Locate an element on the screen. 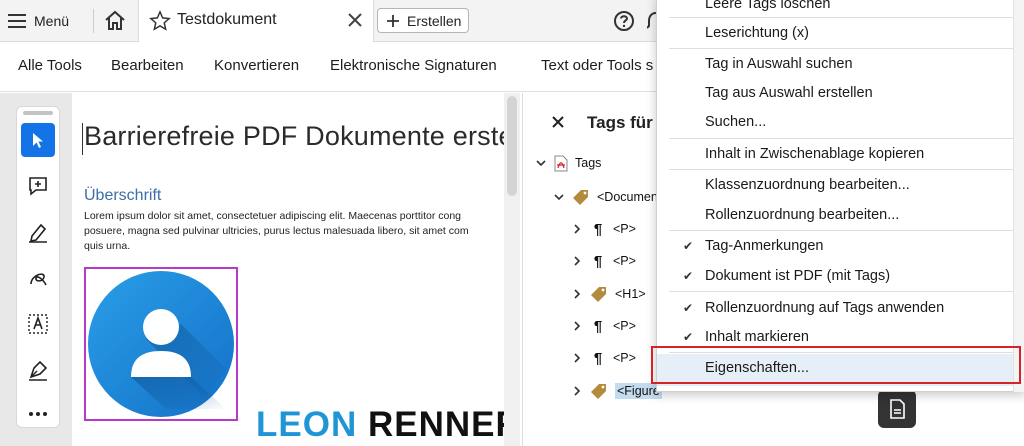 The width and height of the screenshot is (1024, 446). highlight-tool is located at coordinates (38, 232).